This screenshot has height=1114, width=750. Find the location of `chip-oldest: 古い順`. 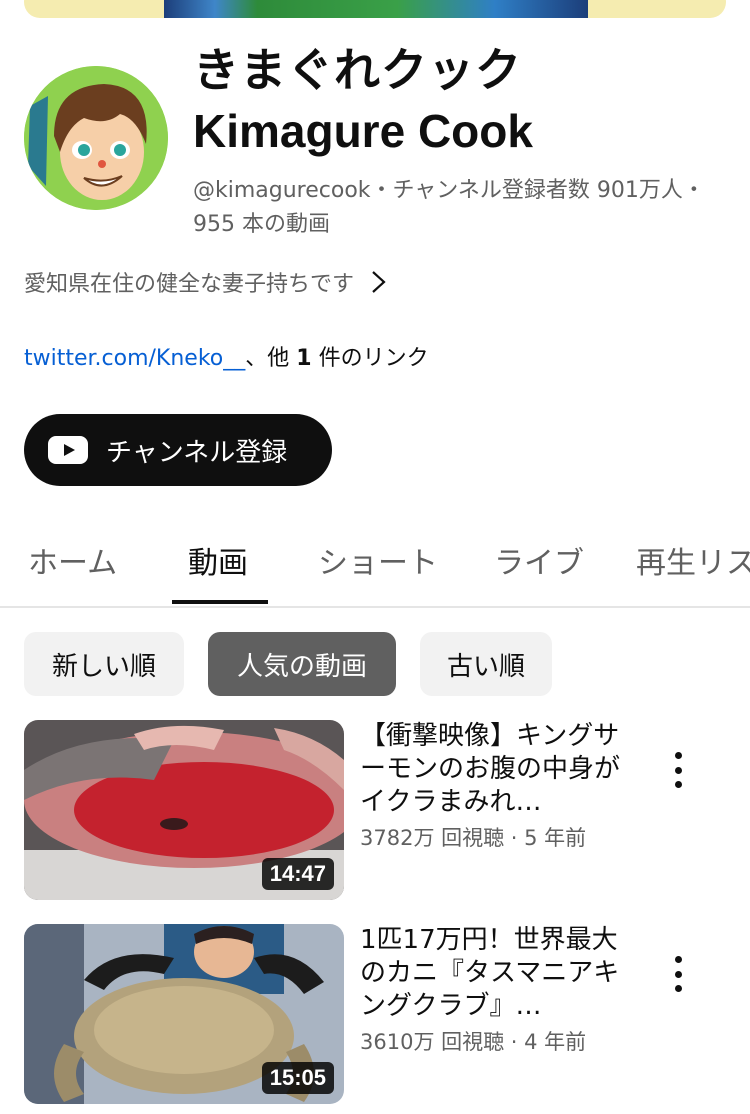

chip-oldest: 古い順 is located at coordinates (486, 664).